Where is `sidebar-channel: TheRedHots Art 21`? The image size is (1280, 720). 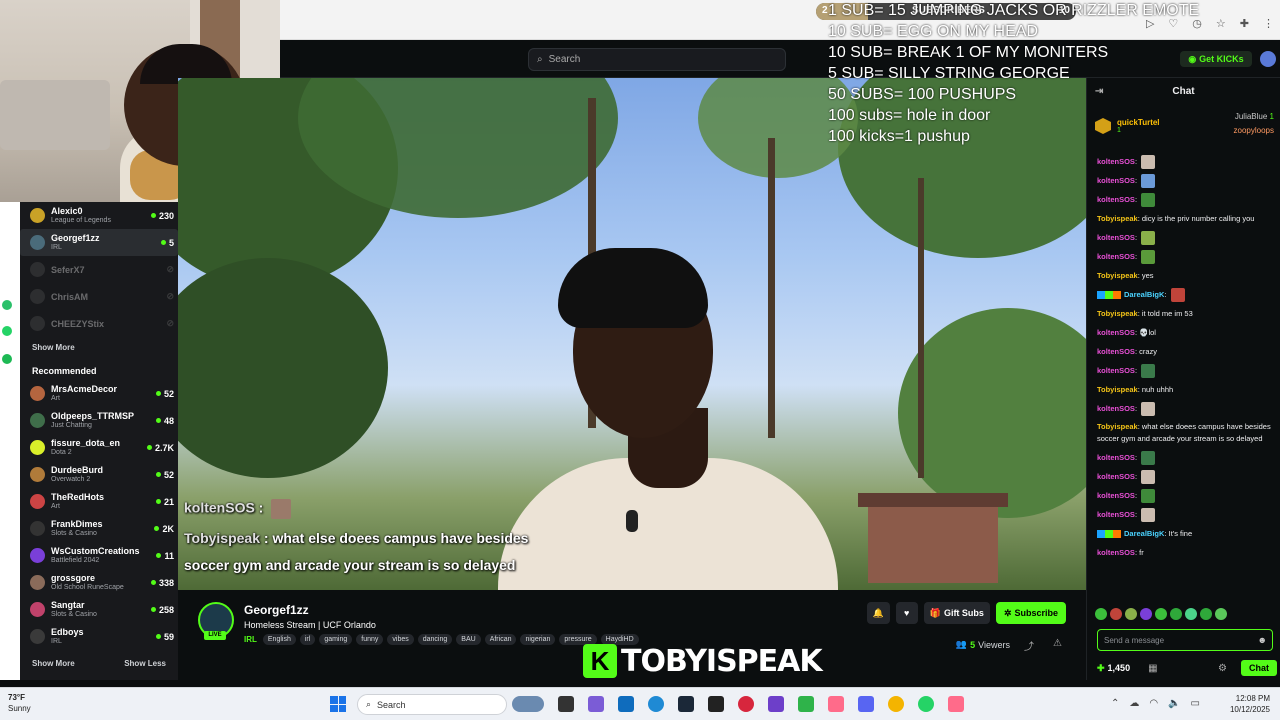 sidebar-channel: TheRedHots Art 21 is located at coordinates (99, 501).